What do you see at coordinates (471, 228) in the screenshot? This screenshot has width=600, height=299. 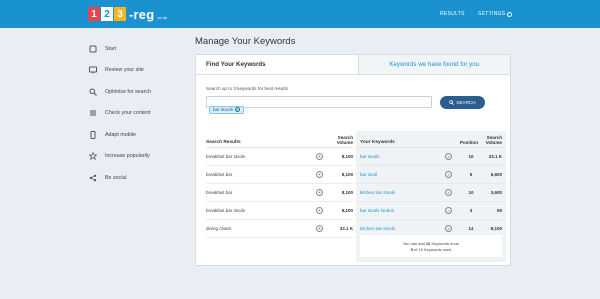 I see `keyword-position: 14` at bounding box center [471, 228].